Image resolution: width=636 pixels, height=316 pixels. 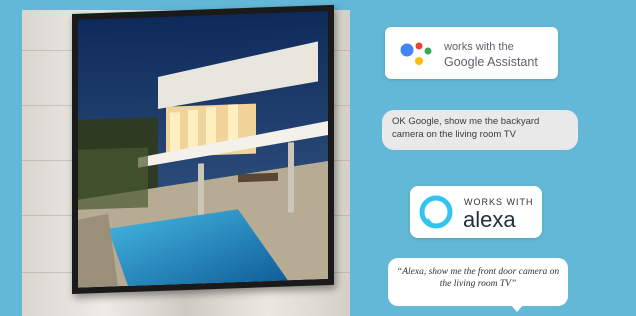 I want to click on google-assistant-badge: works with the Google Assistant, so click(x=471, y=53).